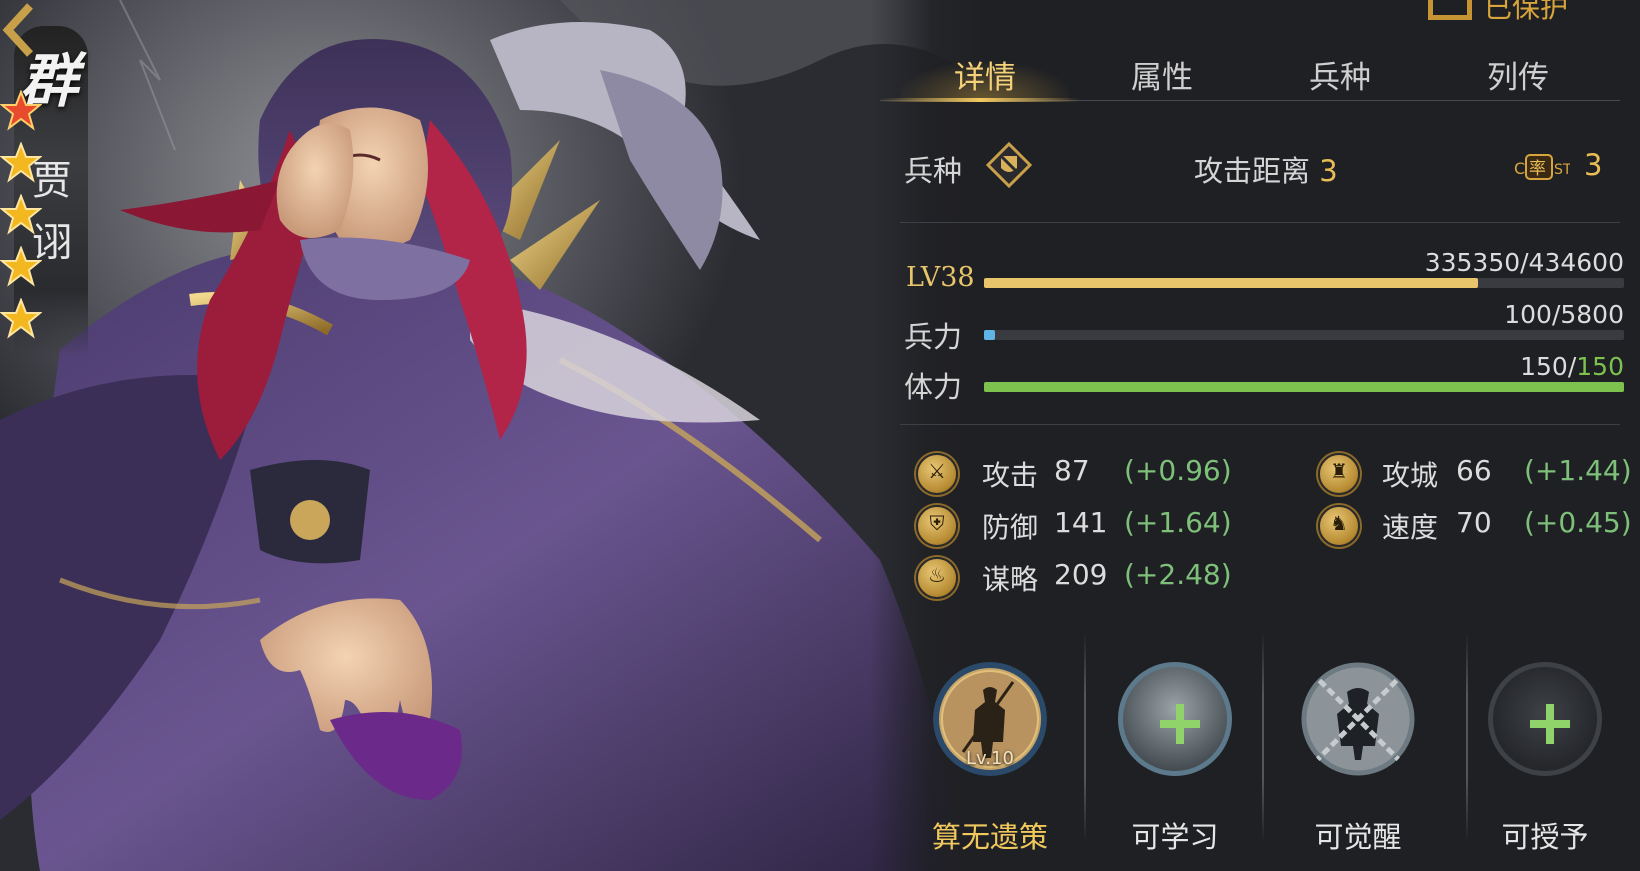  Describe the element at coordinates (1339, 474) in the screenshot. I see `castle-icon: ♜` at that location.